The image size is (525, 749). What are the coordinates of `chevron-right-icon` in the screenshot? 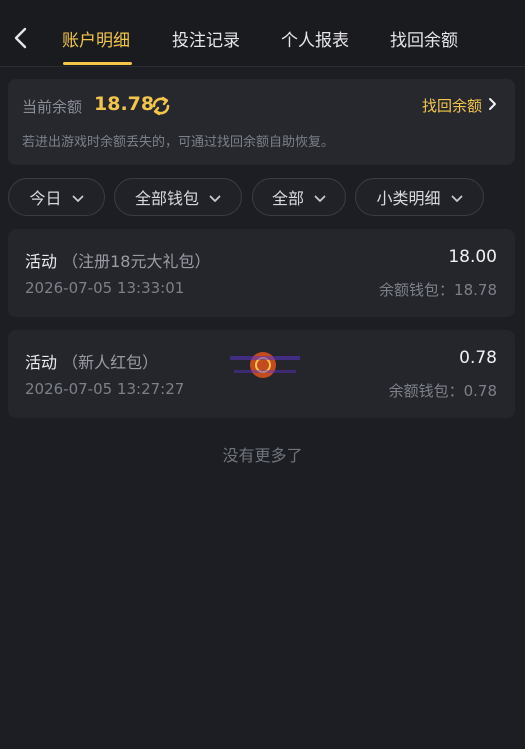 It's located at (492, 106).